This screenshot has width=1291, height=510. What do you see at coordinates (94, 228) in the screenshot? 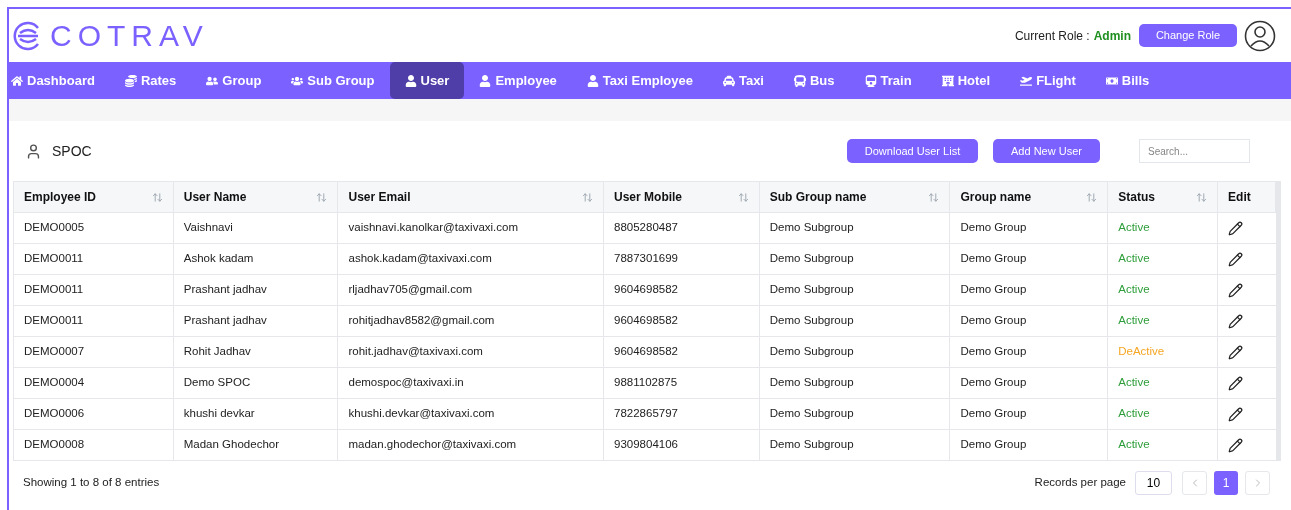
I see `table-cell: DEMO0005` at bounding box center [94, 228].